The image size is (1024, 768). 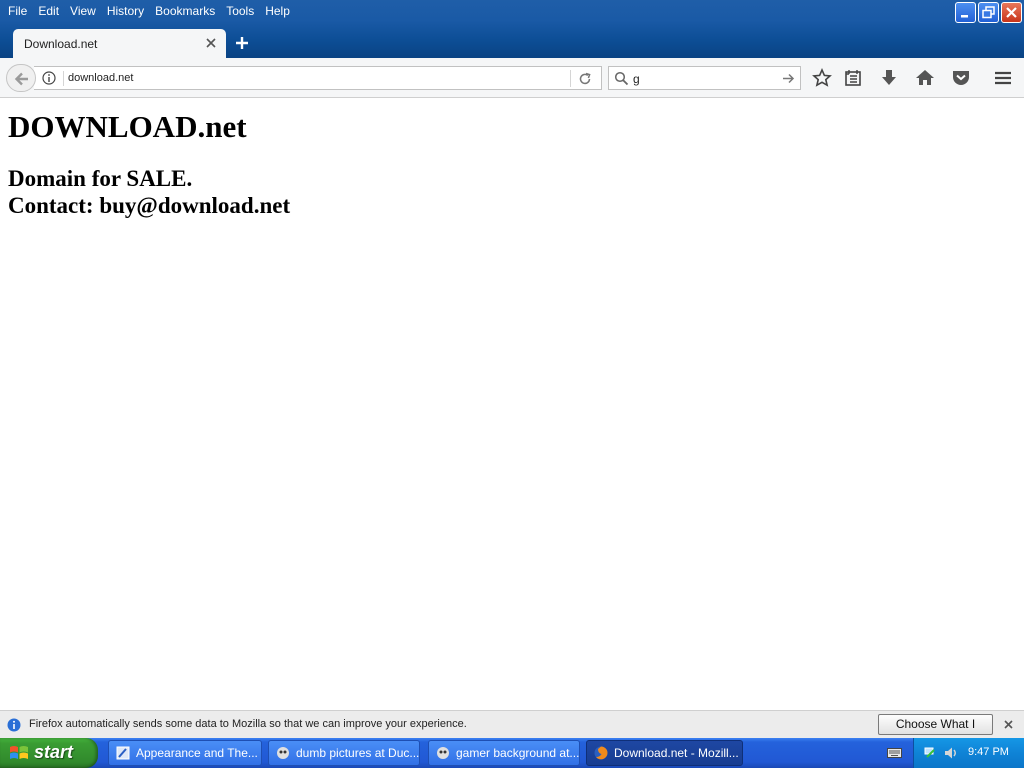 What do you see at coordinates (788, 78) in the screenshot?
I see `search-go-icon` at bounding box center [788, 78].